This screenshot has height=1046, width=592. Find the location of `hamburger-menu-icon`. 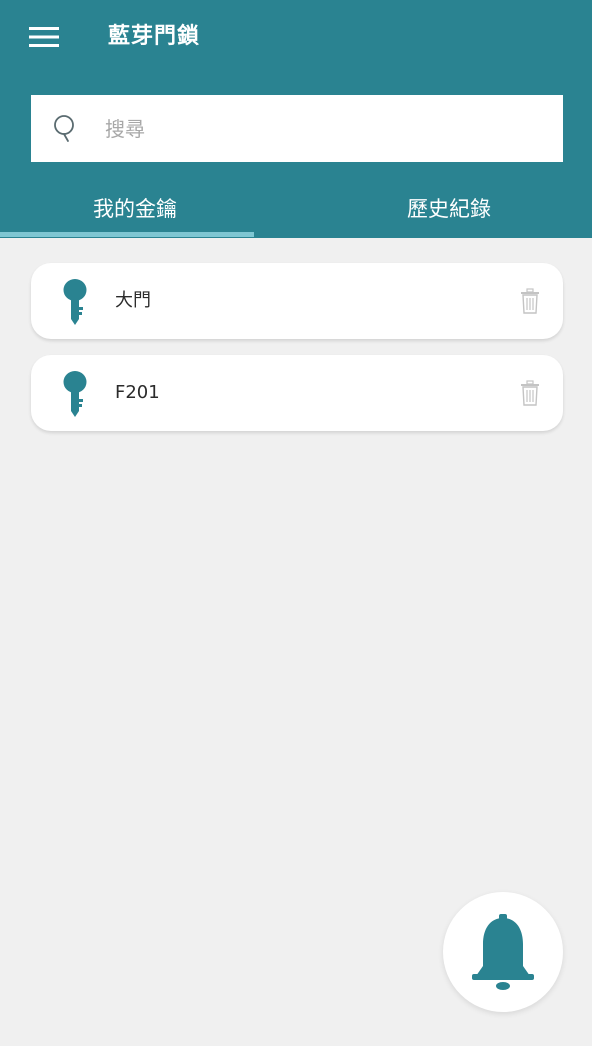

hamburger-menu-icon is located at coordinates (44, 37).